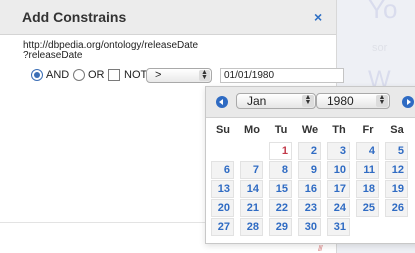 This screenshot has width=415, height=253. I want to click on dialog-header: Add Constrains ×, so click(168, 17).